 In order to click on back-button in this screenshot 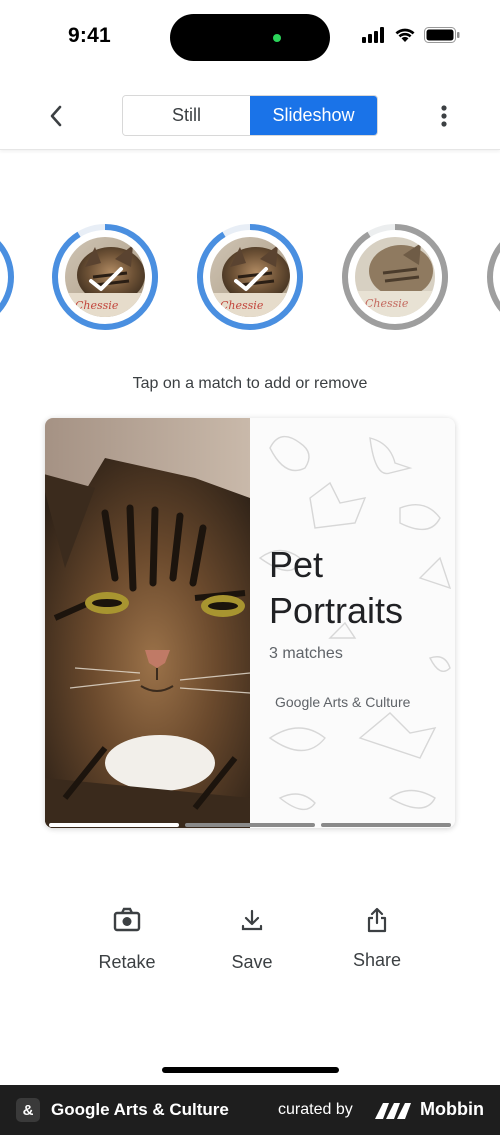, I will do `click(56, 116)`.